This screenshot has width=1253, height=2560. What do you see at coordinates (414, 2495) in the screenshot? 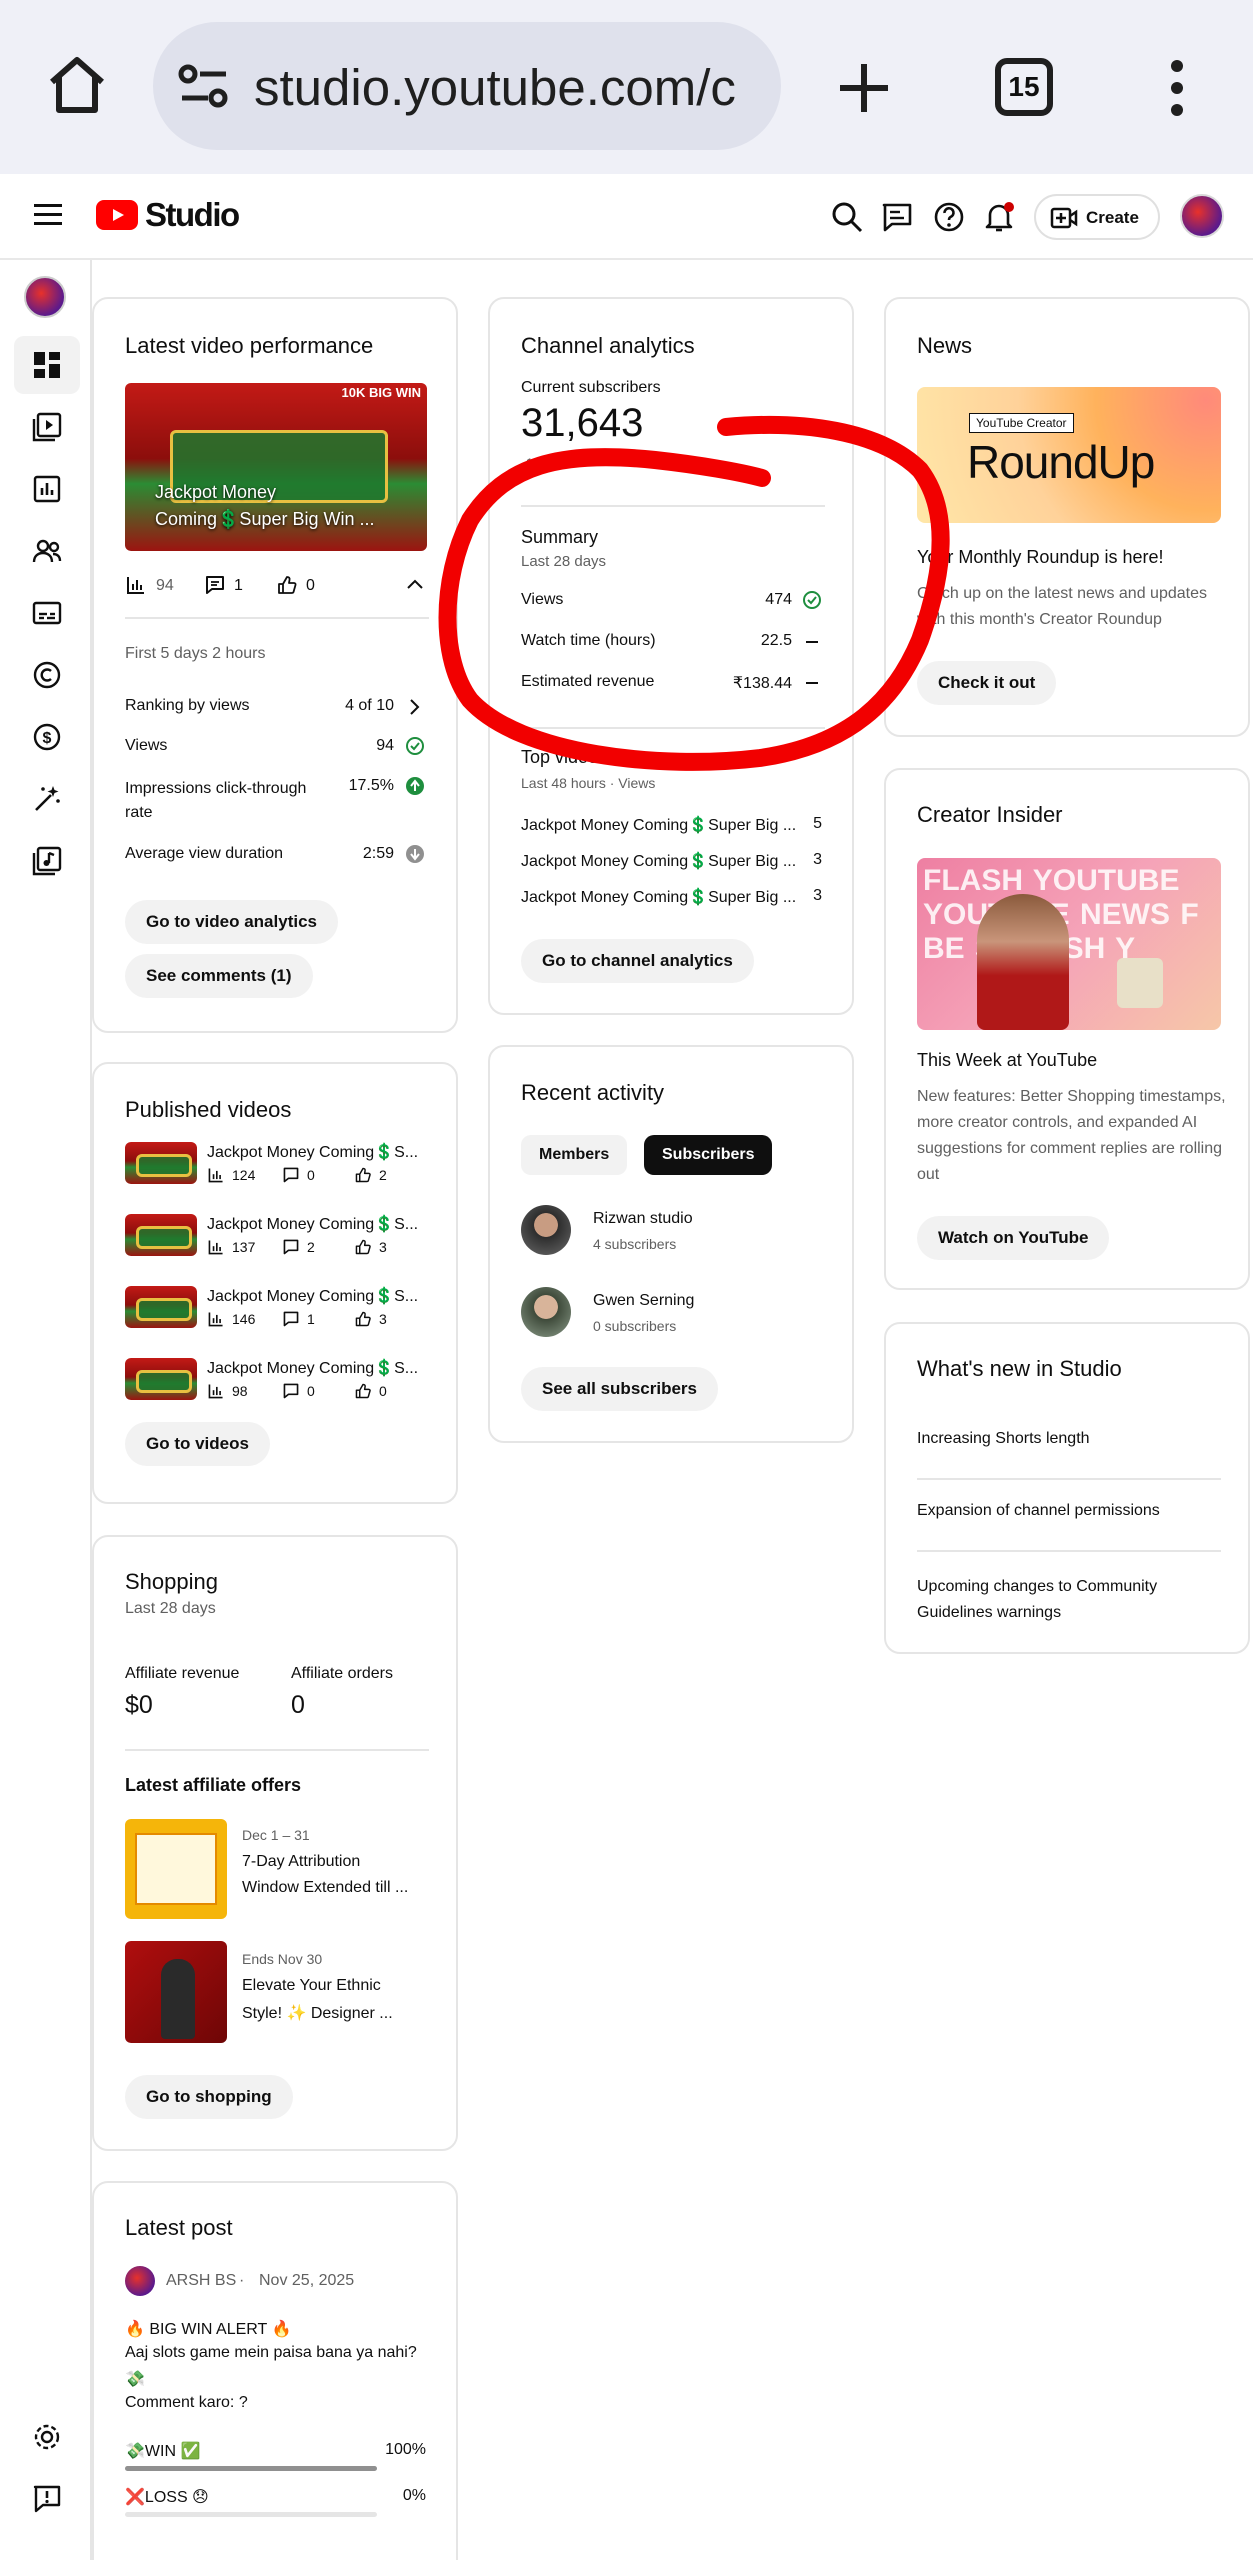
I see `poll-option-pct: 0%` at bounding box center [414, 2495].